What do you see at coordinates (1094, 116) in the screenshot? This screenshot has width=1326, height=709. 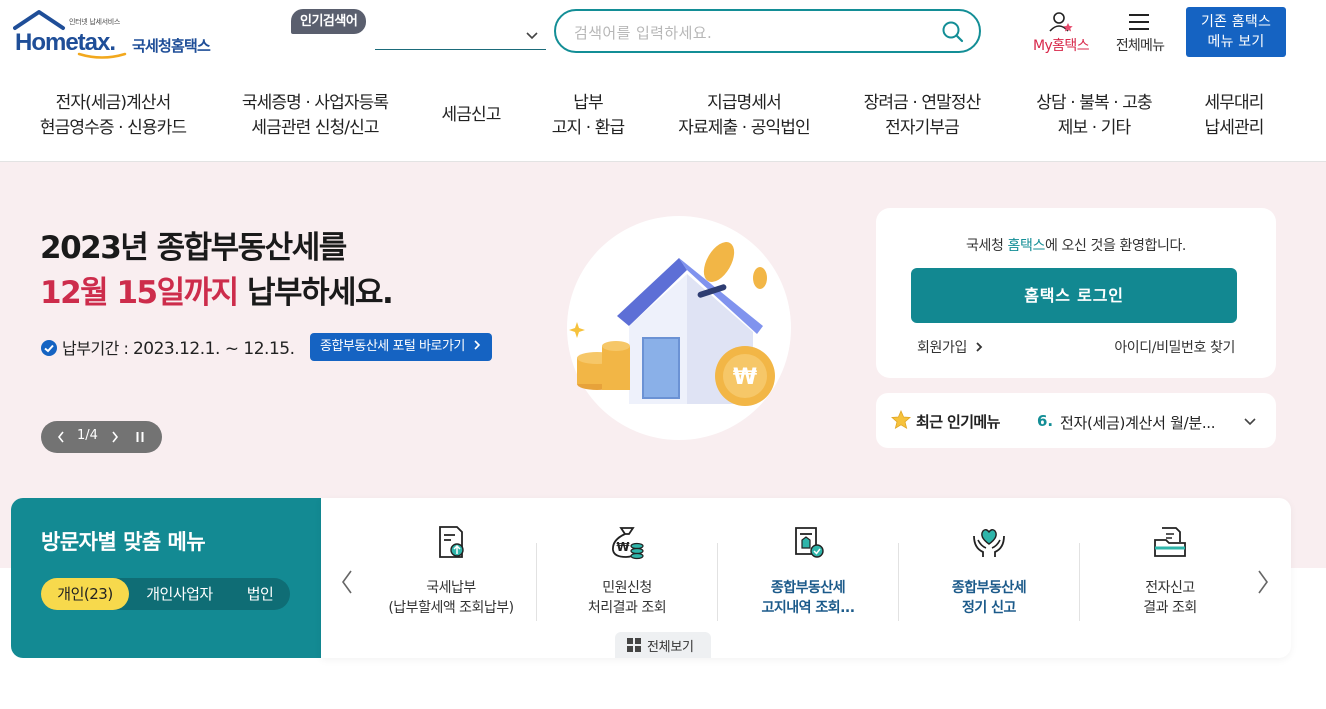 I see `gnb-item-consulting: 상담 · 불복 · 고충 제보 · 기타` at bounding box center [1094, 116].